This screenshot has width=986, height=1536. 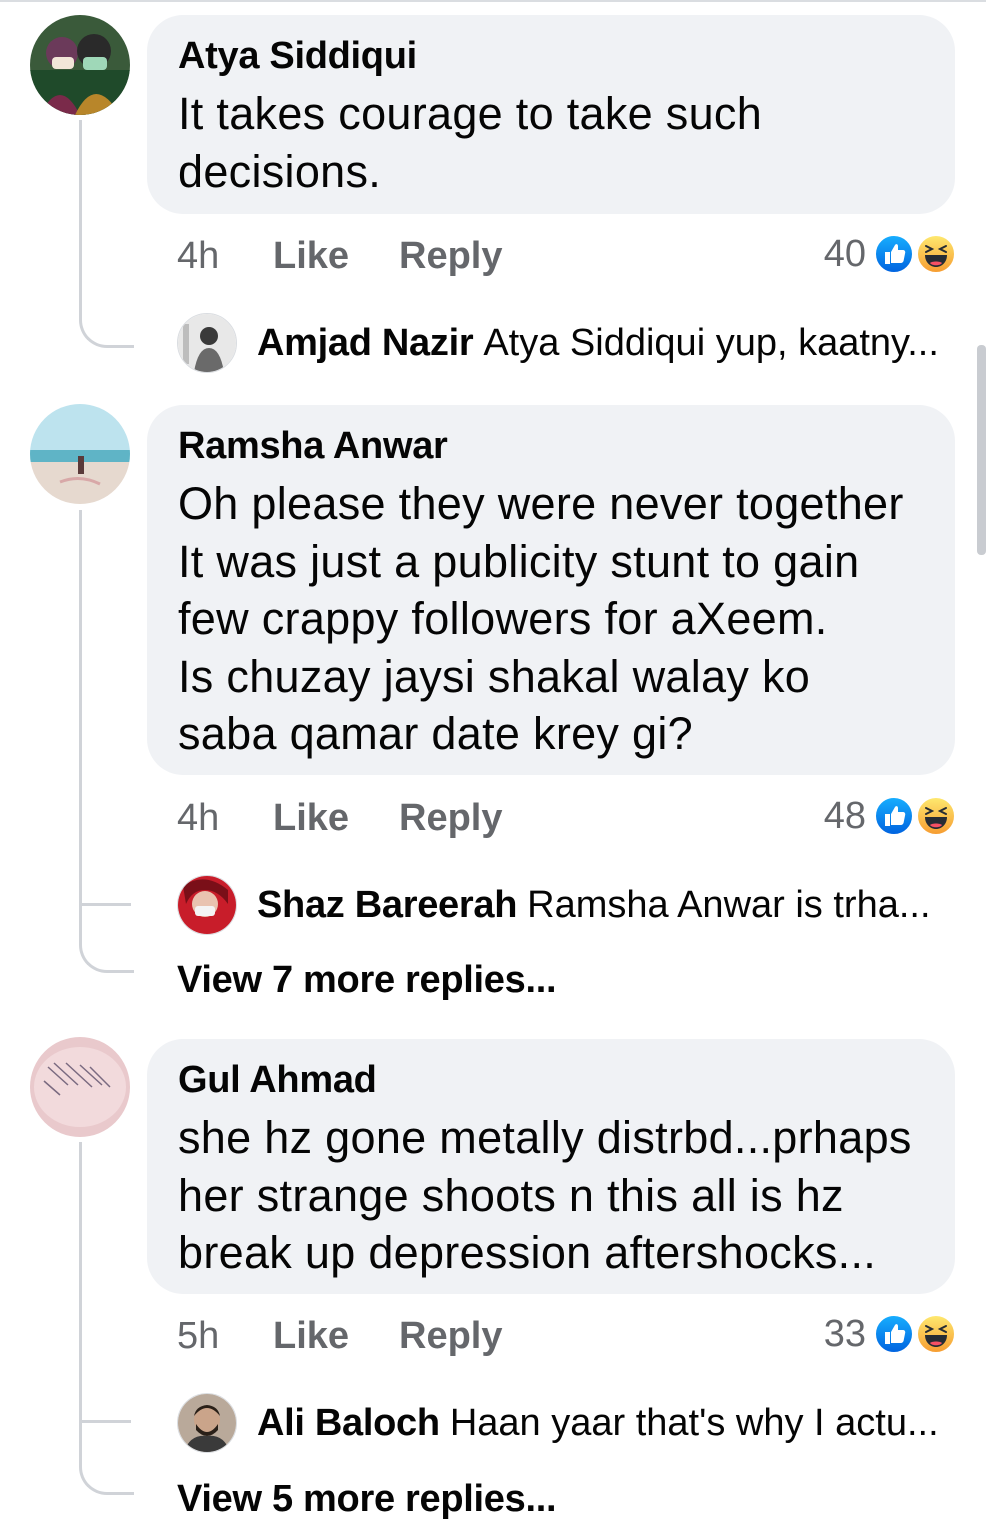 What do you see at coordinates (844, 816) in the screenshot?
I see `reaction-count: 48` at bounding box center [844, 816].